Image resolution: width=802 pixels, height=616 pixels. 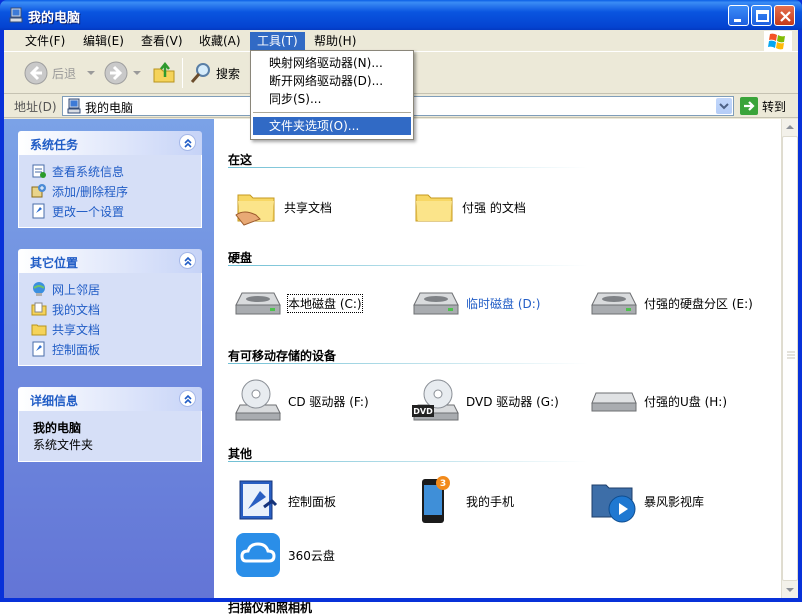 What do you see at coordinates (686, 401) in the screenshot?
I see `item-label: 付强的U盘 (H:)` at bounding box center [686, 401].